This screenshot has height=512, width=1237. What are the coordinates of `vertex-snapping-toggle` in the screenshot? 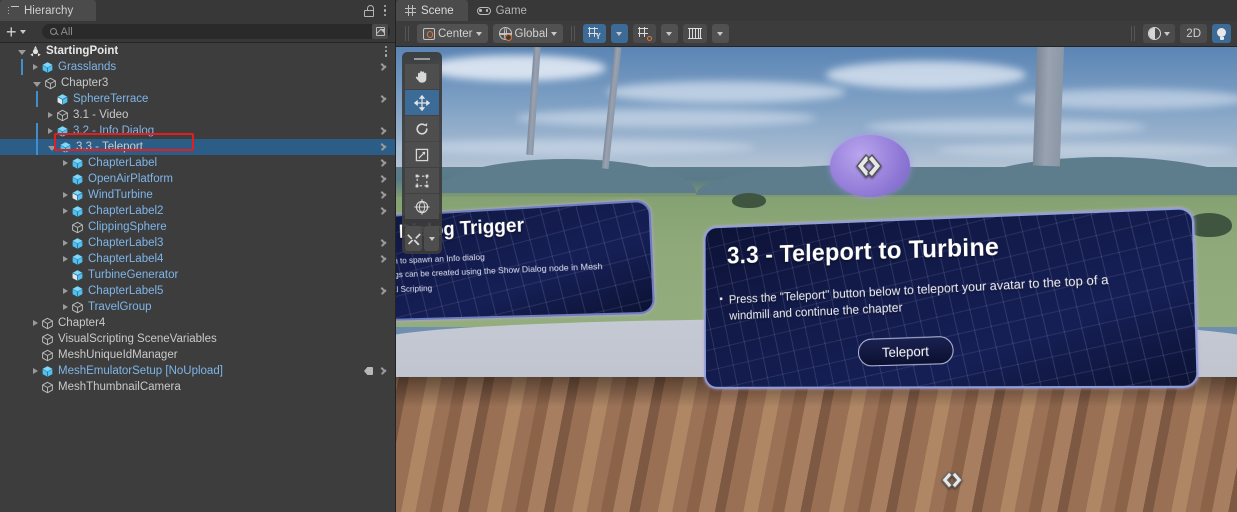 It's located at (644, 33).